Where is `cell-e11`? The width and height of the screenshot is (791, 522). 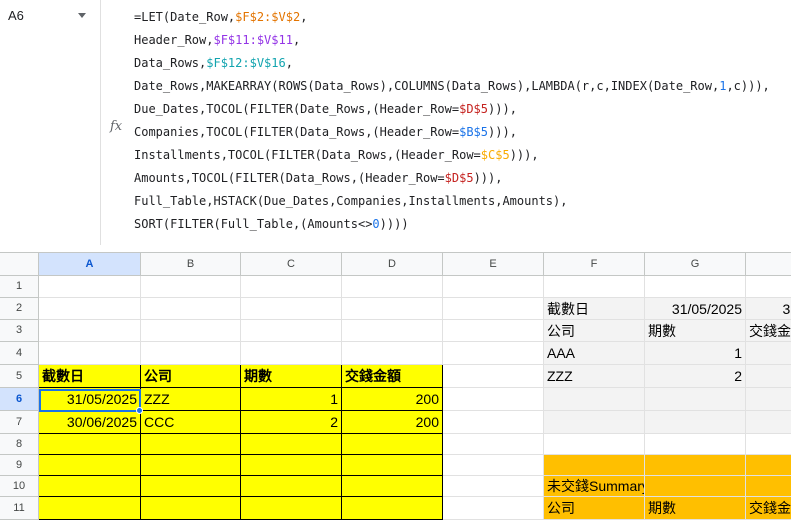 cell-e11 is located at coordinates (493, 508).